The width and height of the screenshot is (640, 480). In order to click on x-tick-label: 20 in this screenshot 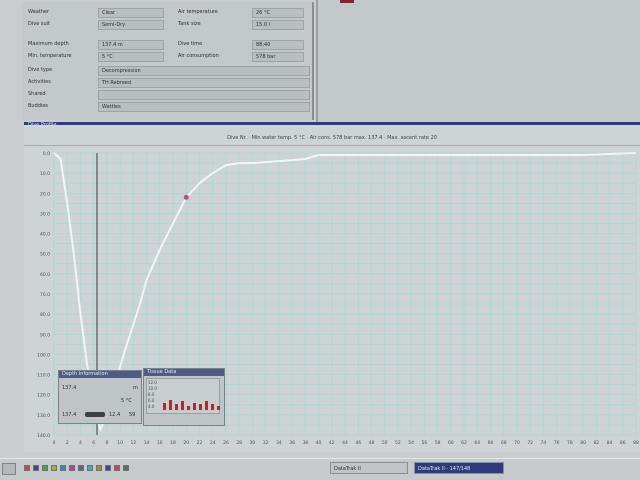, I will do `click(186, 443)`.